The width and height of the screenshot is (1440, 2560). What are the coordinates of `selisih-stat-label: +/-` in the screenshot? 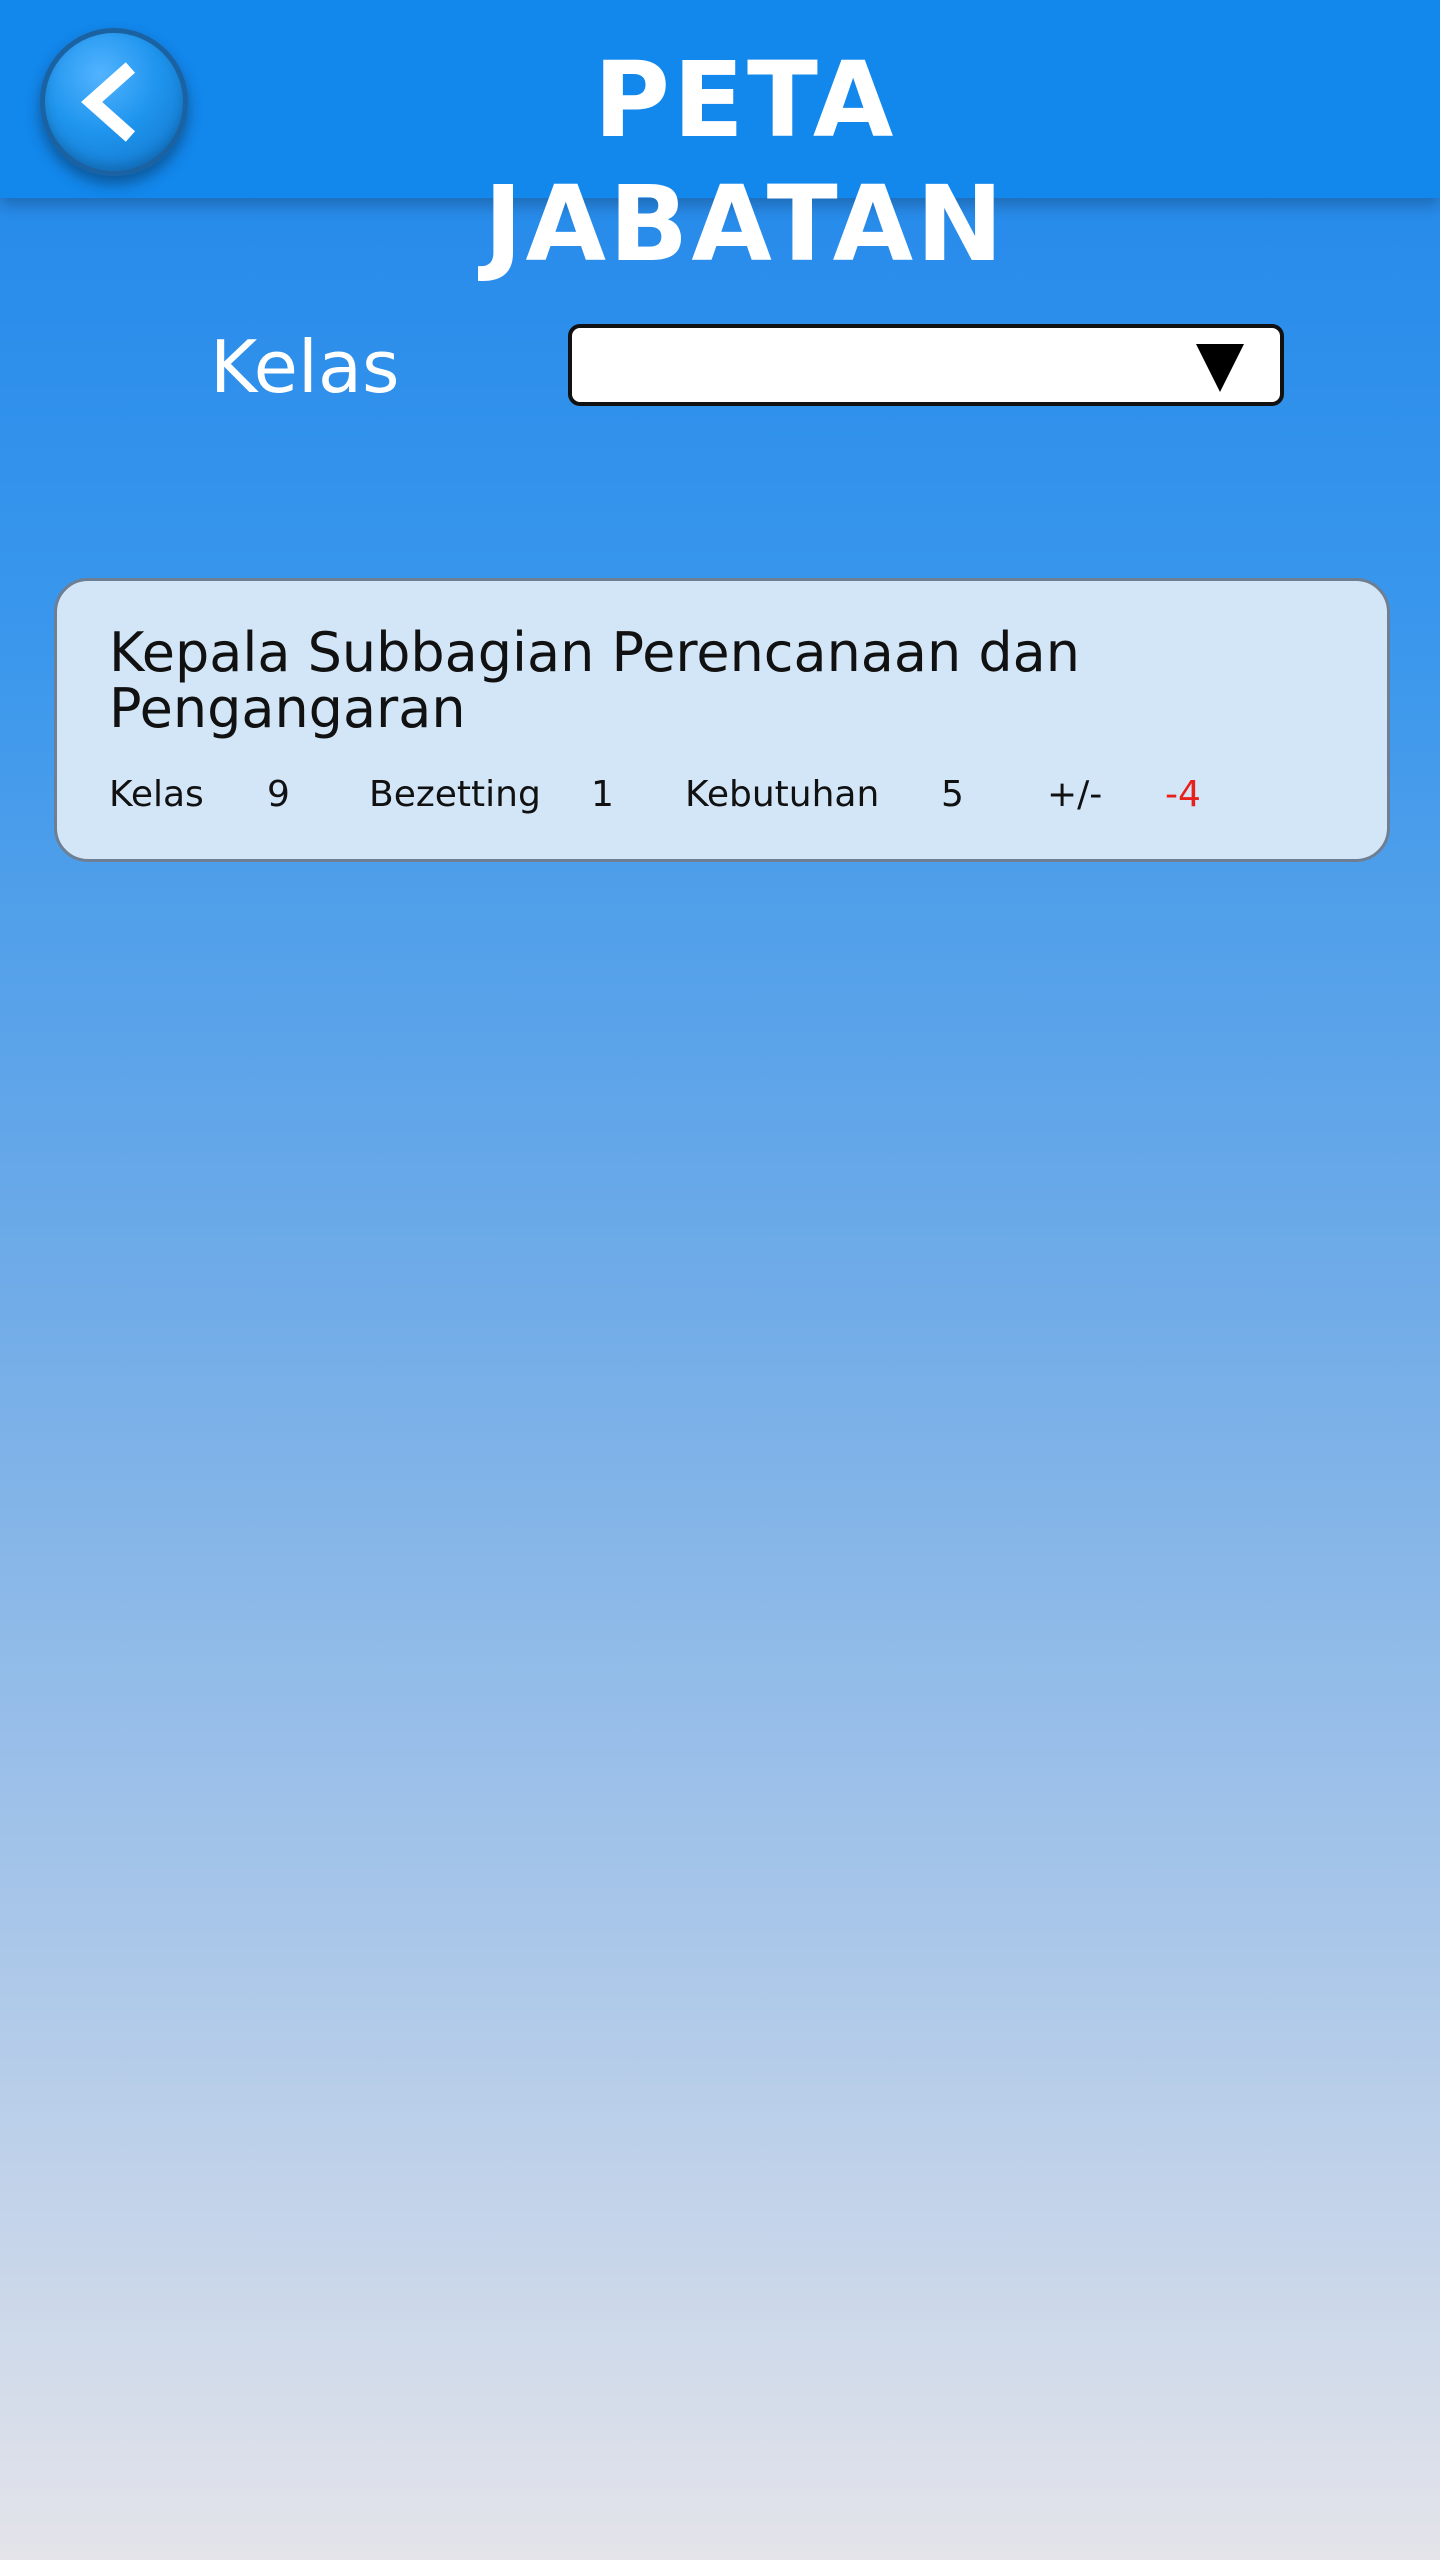 It's located at (1075, 794).